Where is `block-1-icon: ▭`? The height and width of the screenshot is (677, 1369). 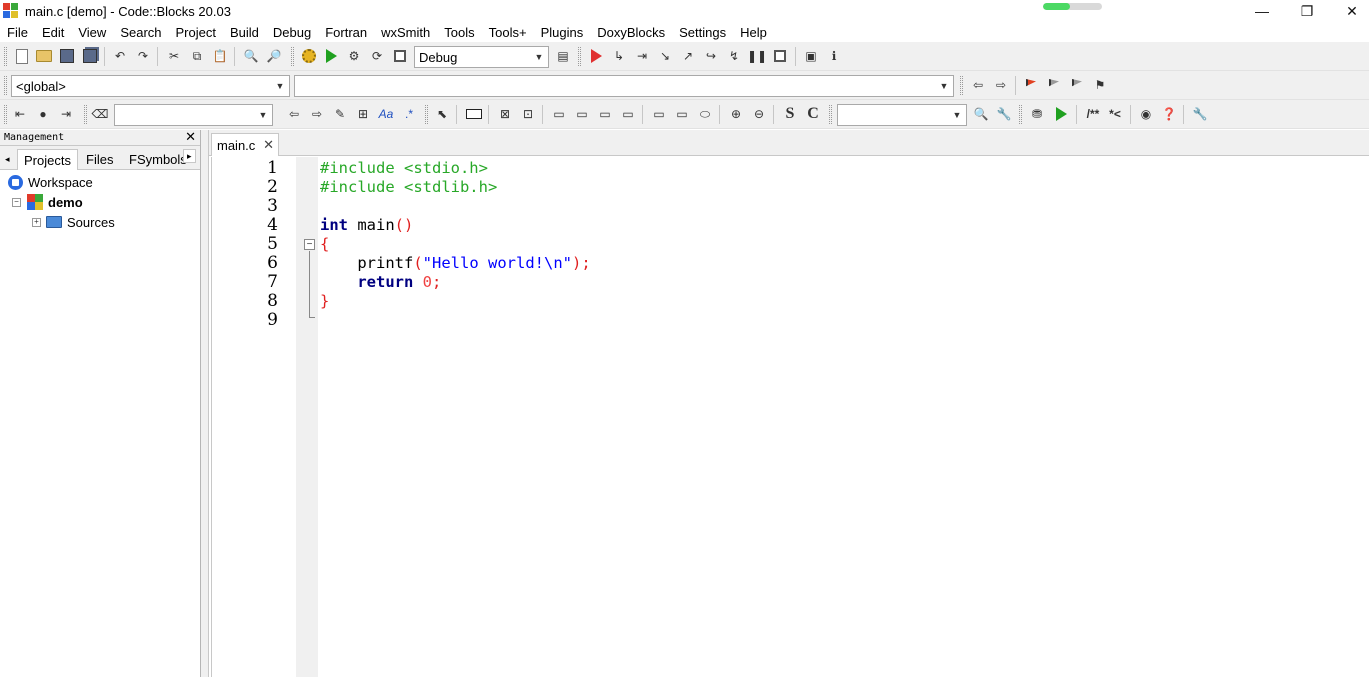 block-1-icon: ▭ is located at coordinates (559, 114).